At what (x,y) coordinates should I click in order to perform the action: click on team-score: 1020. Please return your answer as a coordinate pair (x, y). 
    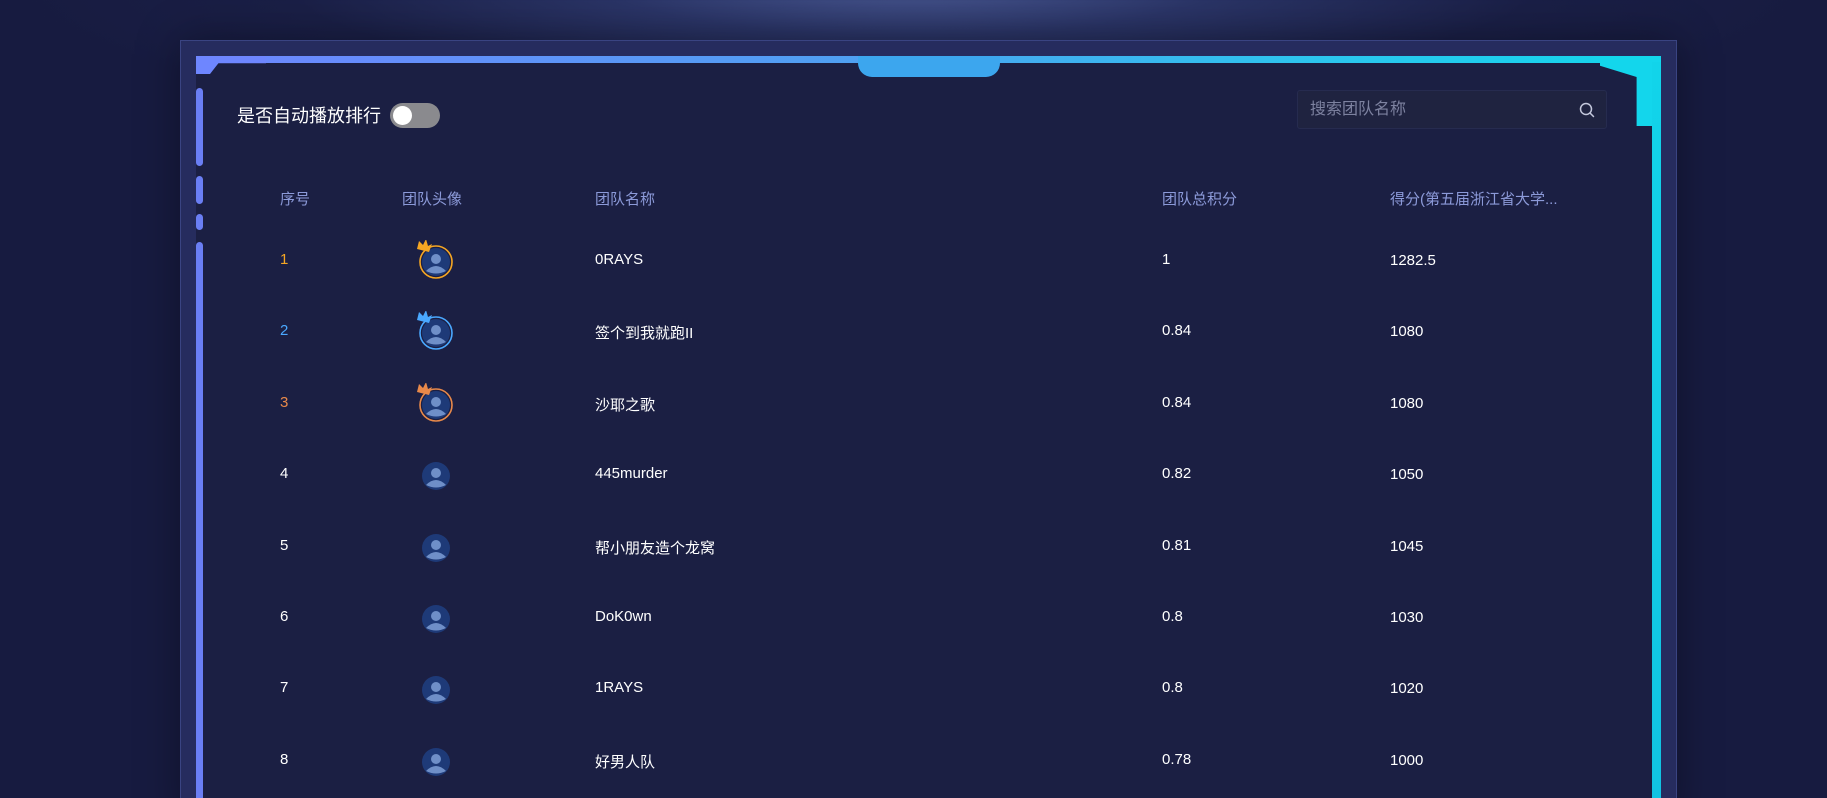
    Looking at the image, I should click on (1407, 689).